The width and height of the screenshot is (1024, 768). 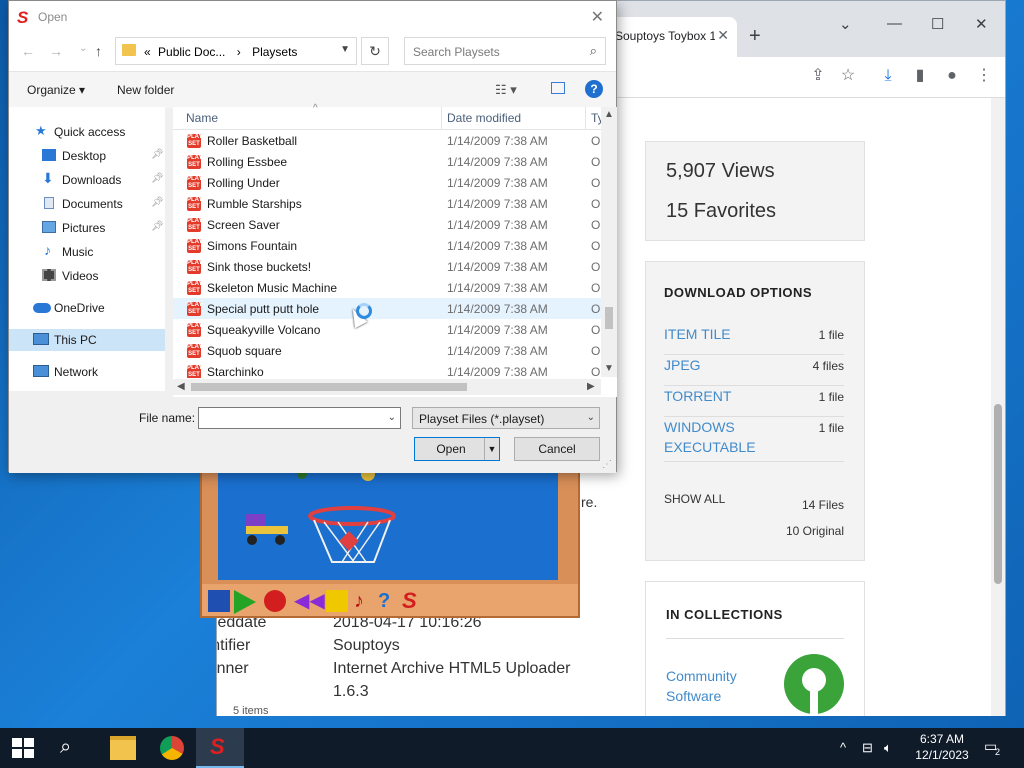 I want to click on file-name: Sink those buckets!, so click(x=259, y=267).